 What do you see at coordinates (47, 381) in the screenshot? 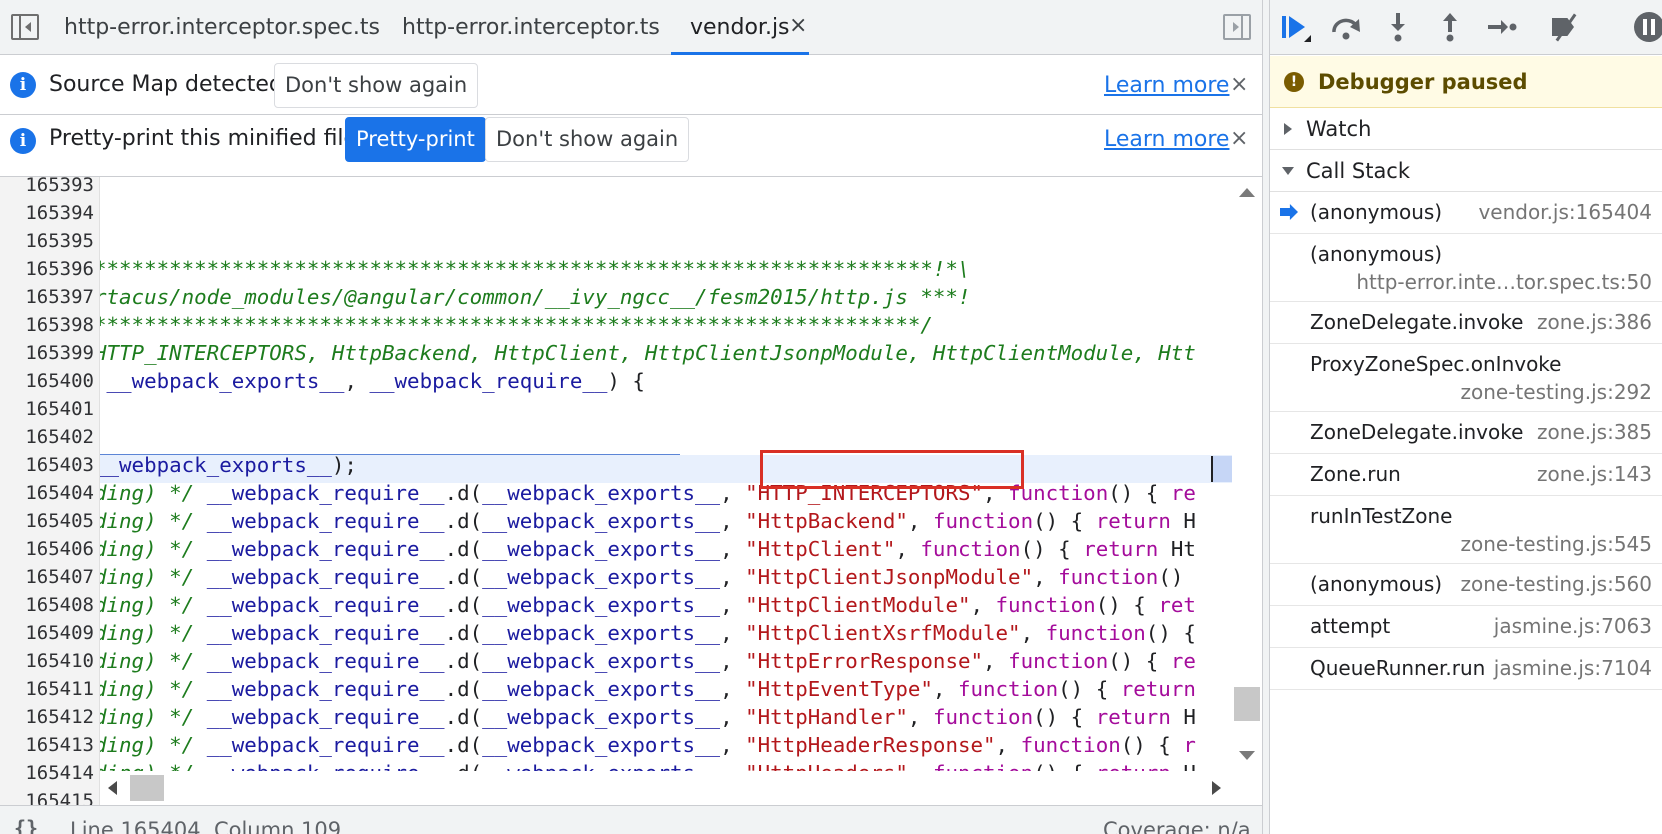
I see `line-number: 165400` at bounding box center [47, 381].